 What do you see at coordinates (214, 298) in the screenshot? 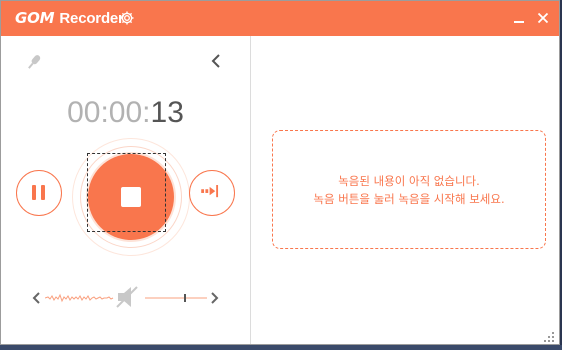
I see `volume-increase-icon` at bounding box center [214, 298].